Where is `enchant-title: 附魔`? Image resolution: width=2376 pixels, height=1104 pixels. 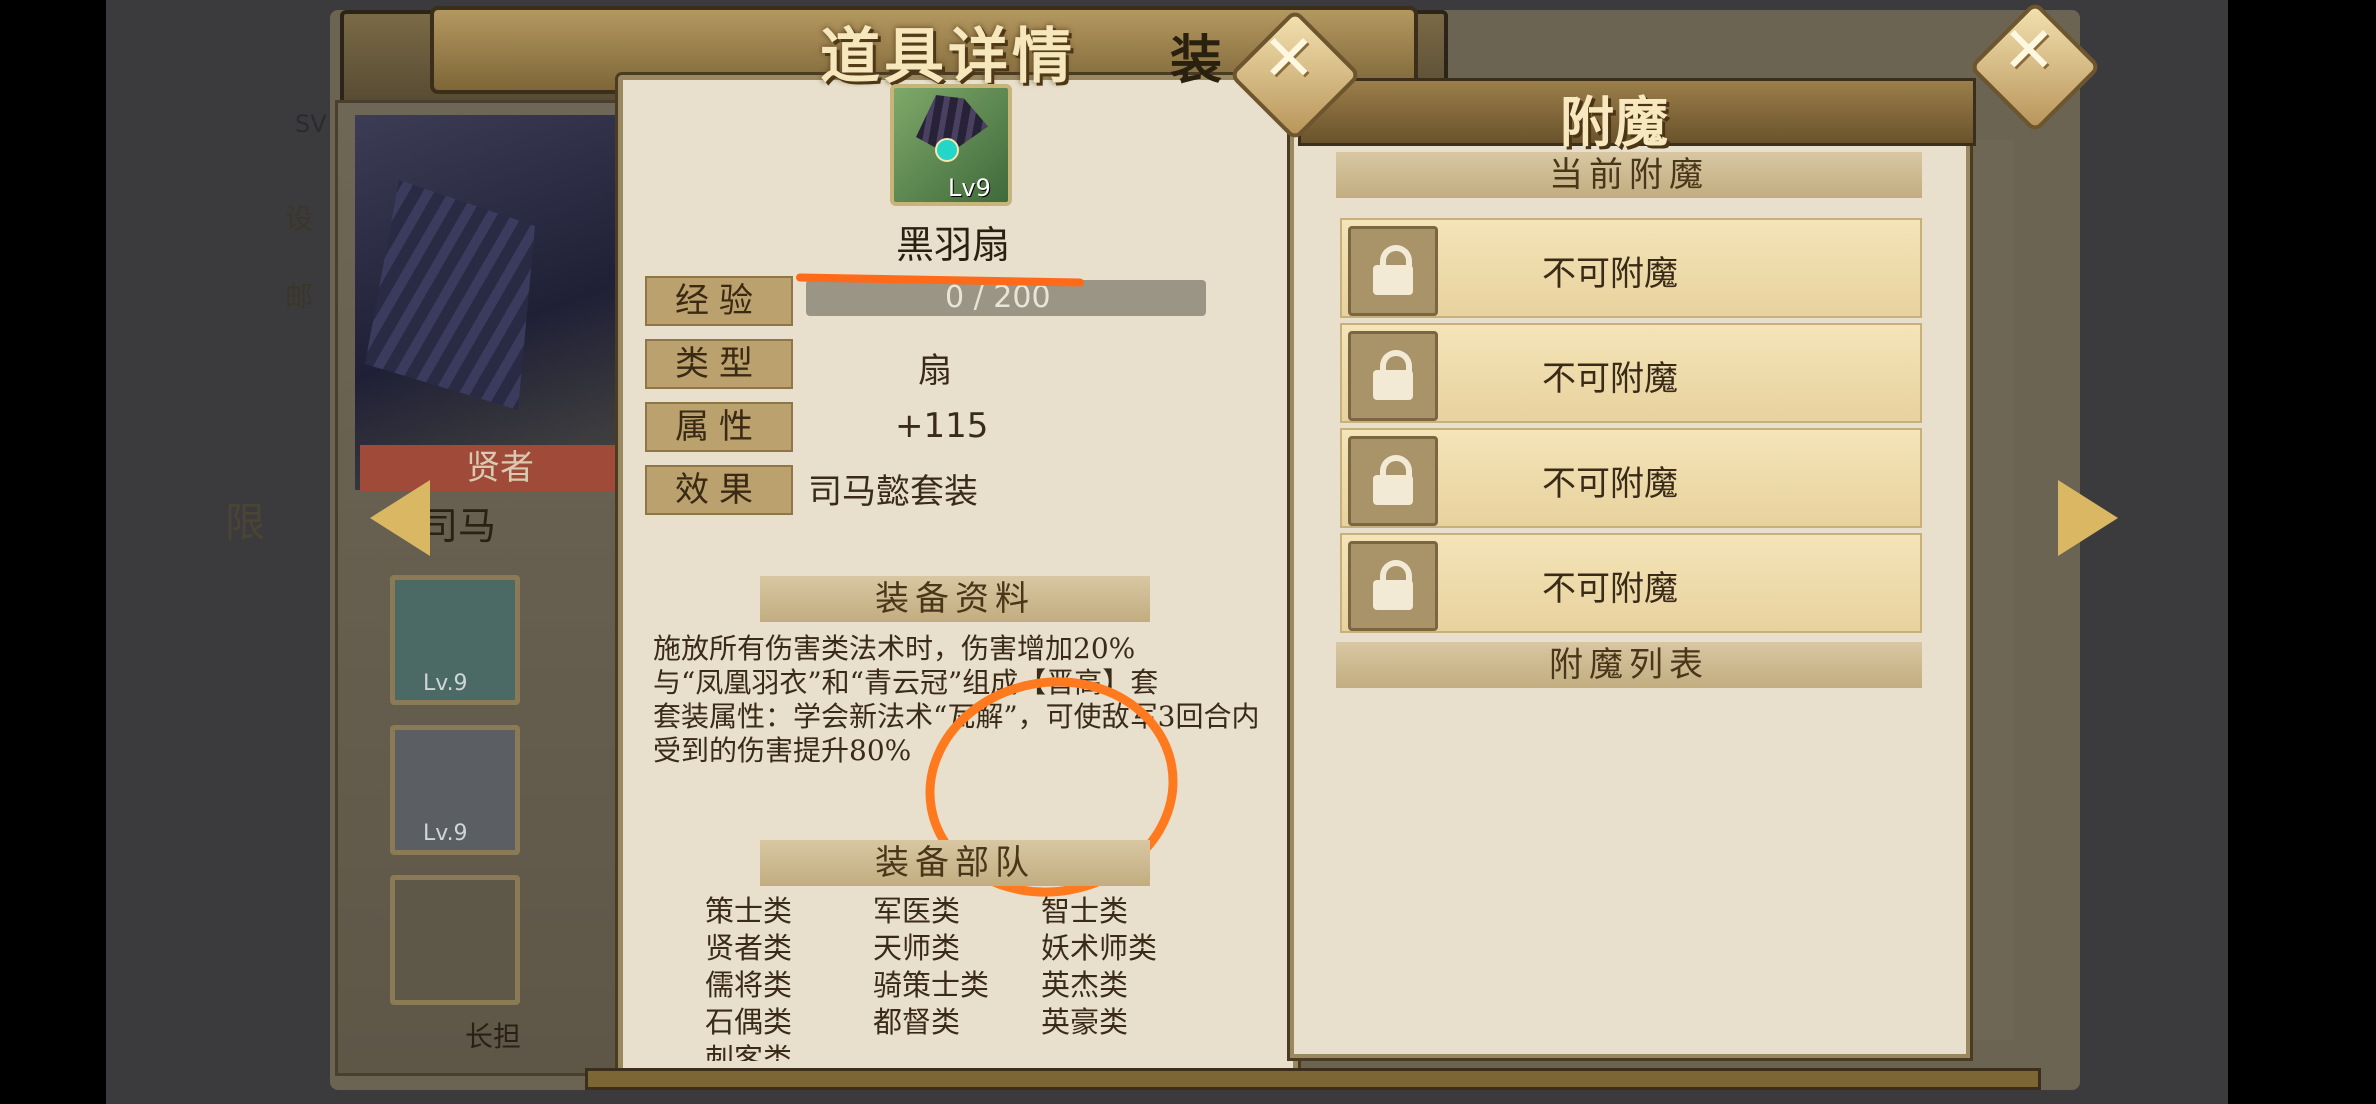
enchant-title: 附魔 is located at coordinates (1614, 122).